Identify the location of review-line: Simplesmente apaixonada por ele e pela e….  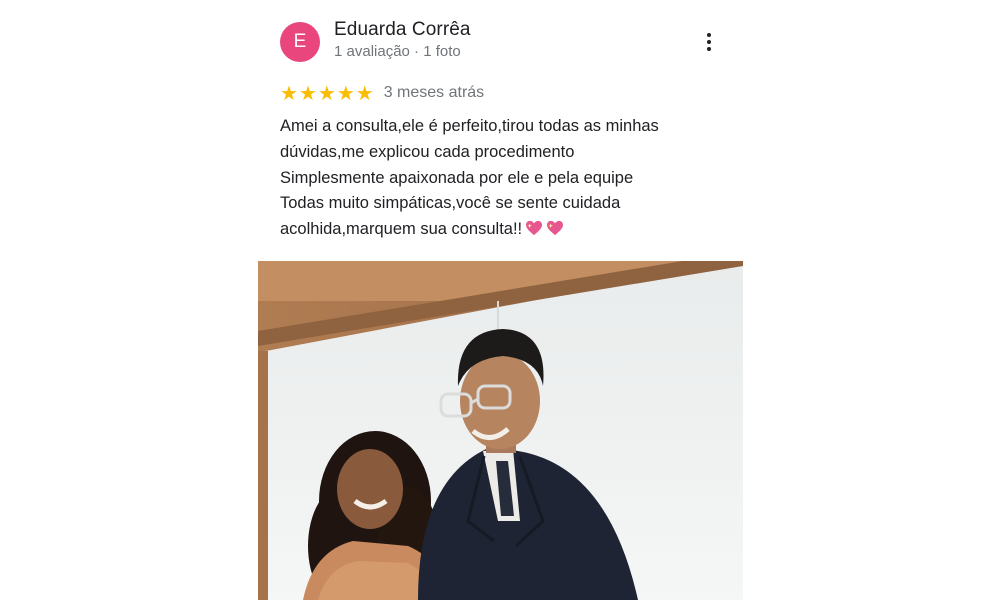
(457, 177).